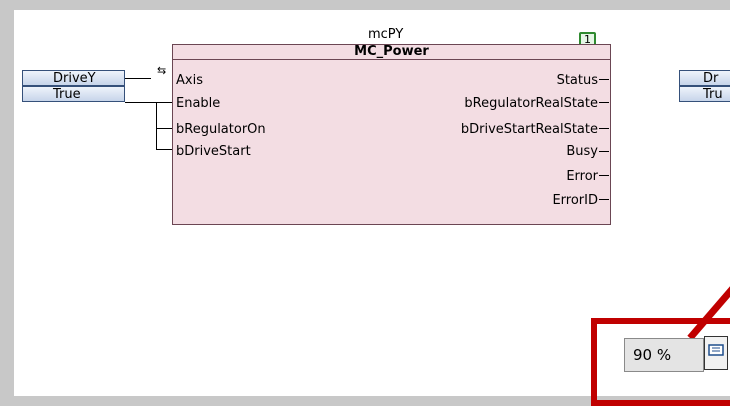 The height and width of the screenshot is (406, 730). I want to click on zoom-level-button: 90 %, so click(664, 355).